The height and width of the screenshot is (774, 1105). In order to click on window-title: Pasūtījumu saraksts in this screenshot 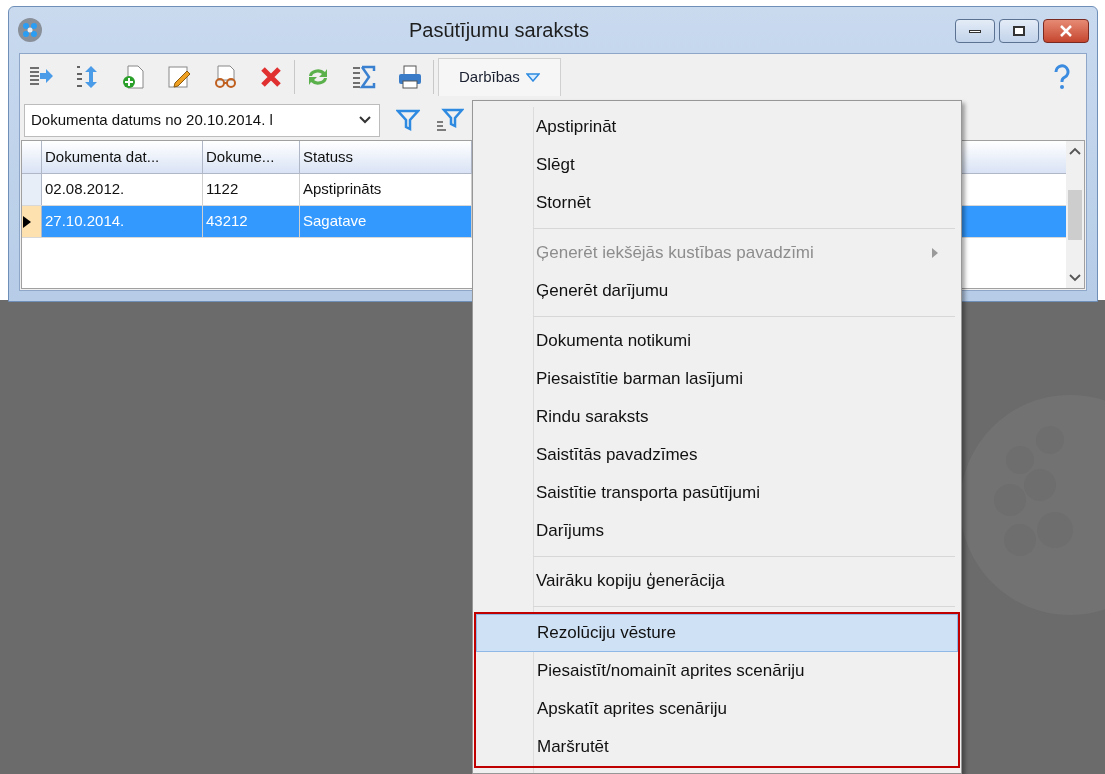, I will do `click(499, 30)`.